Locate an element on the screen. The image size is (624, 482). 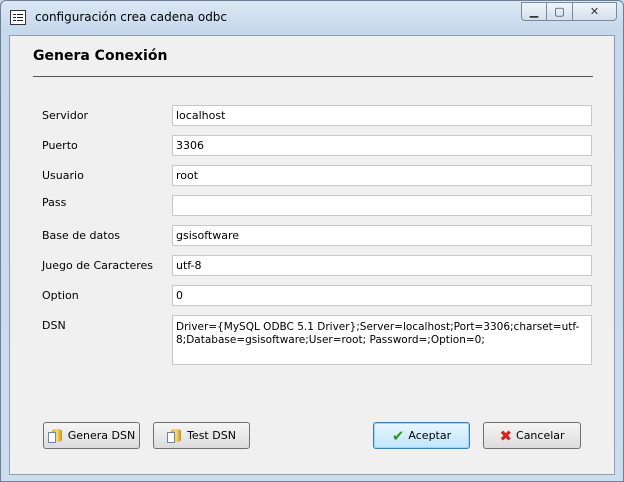
genera-dsn-button: Genera DSN is located at coordinates (91, 435).